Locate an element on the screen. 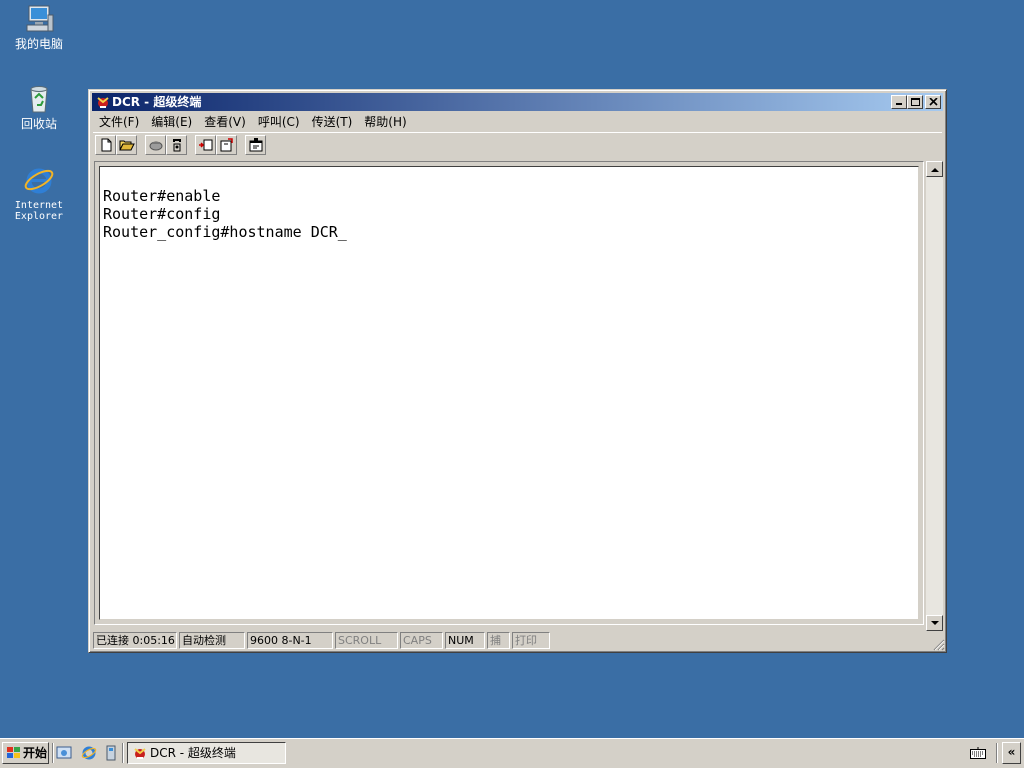 Image resolution: width=1024 pixels, height=768 pixels. start-button: 开始 is located at coordinates (25, 753).